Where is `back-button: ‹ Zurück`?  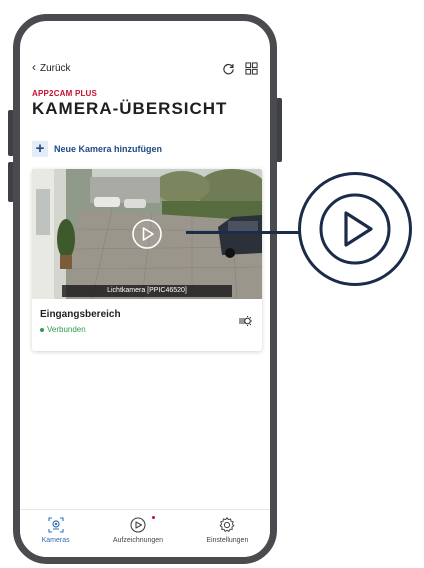
back-button: ‹ Zurück is located at coordinates (51, 67).